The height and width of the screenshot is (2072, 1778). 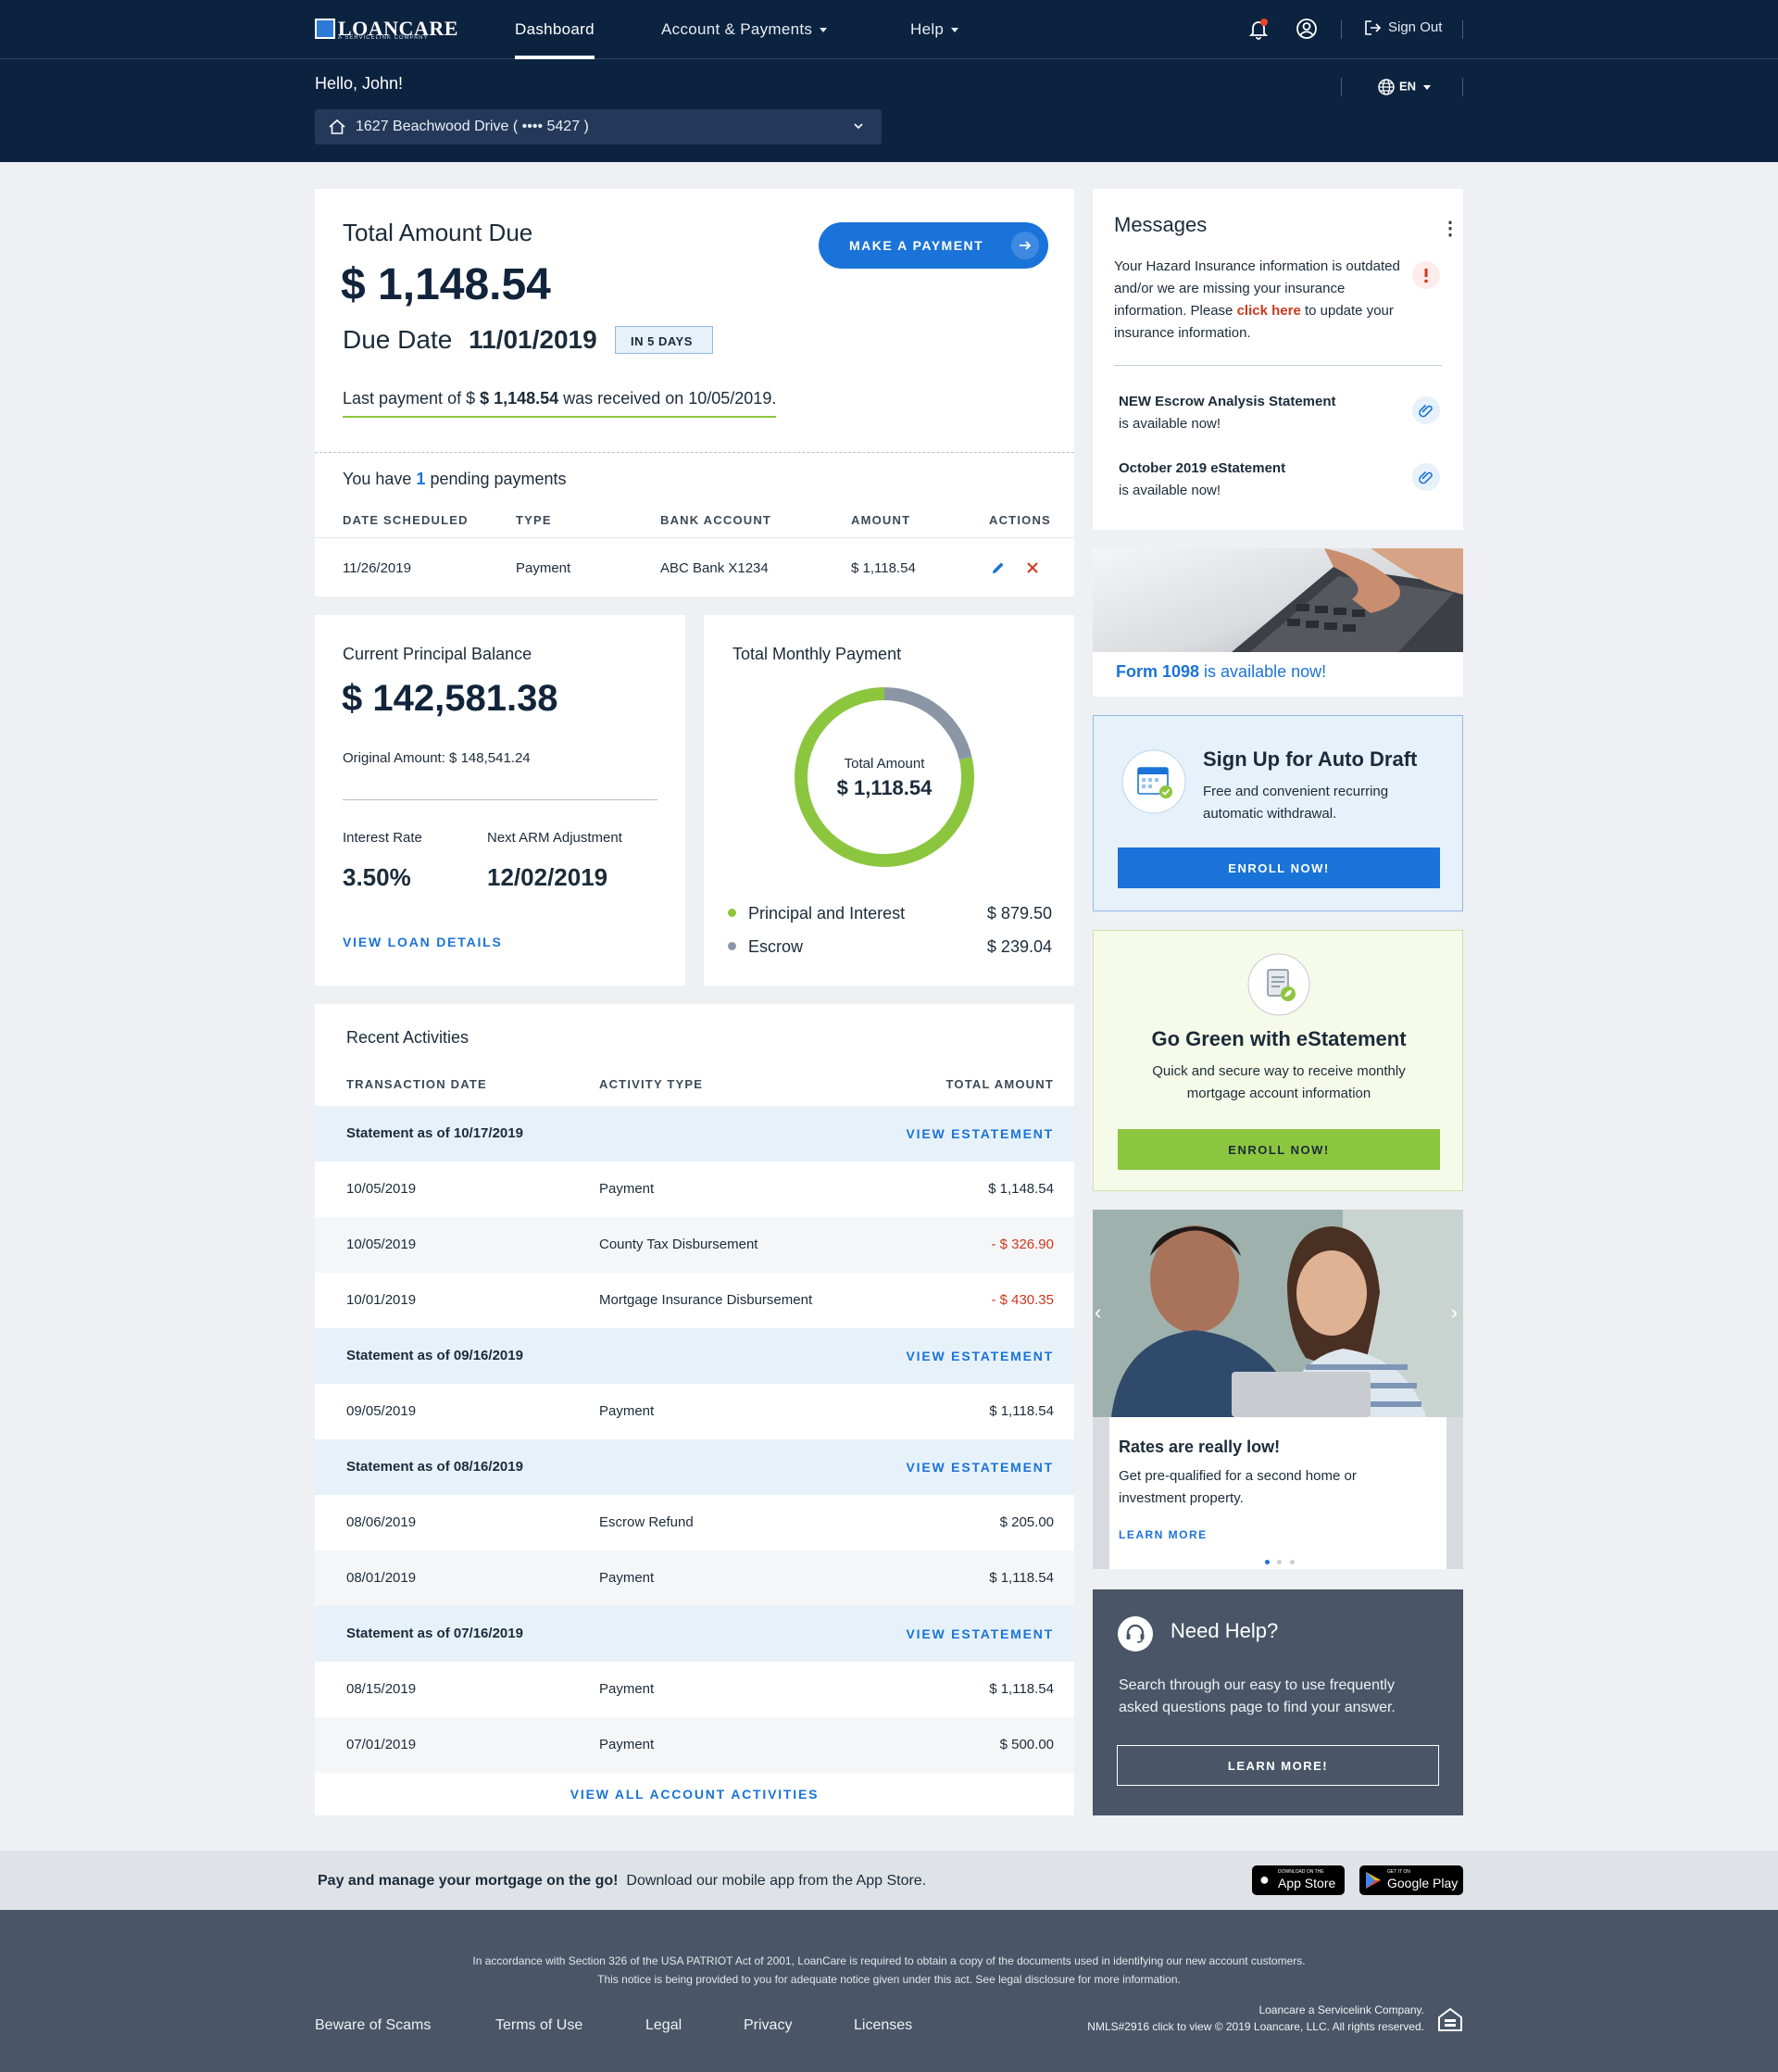 What do you see at coordinates (1387, 87) in the screenshot?
I see `globe-icon` at bounding box center [1387, 87].